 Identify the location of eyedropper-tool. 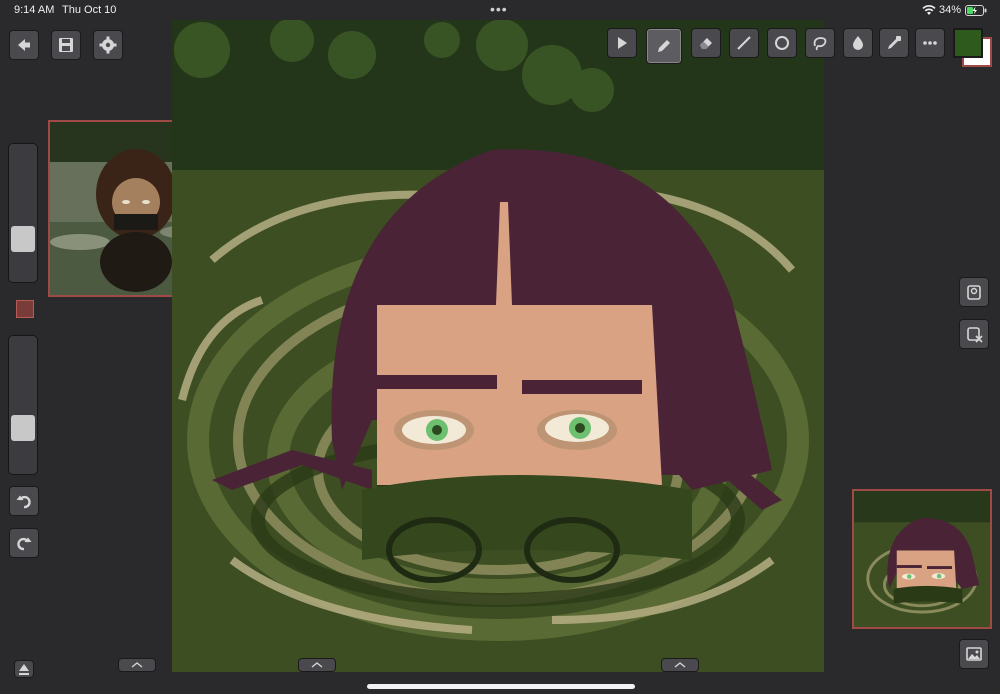
(894, 43).